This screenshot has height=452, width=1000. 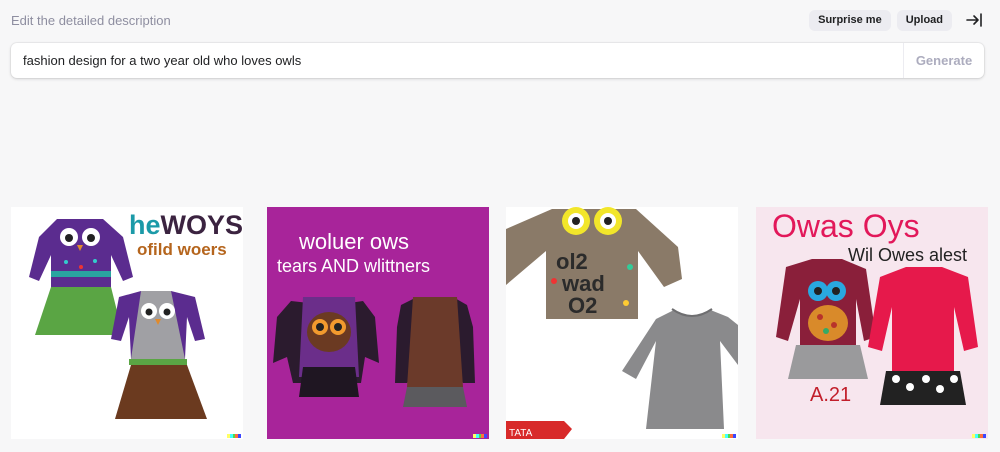 What do you see at coordinates (943, 60) in the screenshot?
I see `generate-button: Generate` at bounding box center [943, 60].